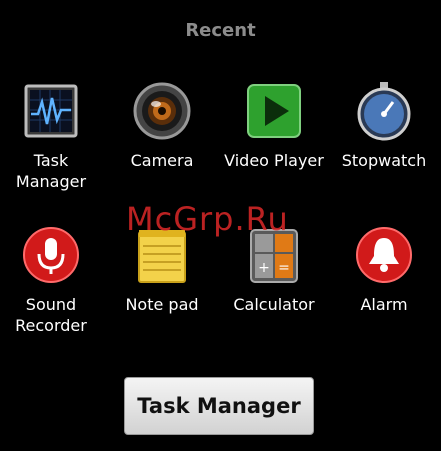 This screenshot has height=451, width=441. What do you see at coordinates (162, 304) in the screenshot?
I see `app-label: Note pad` at bounding box center [162, 304].